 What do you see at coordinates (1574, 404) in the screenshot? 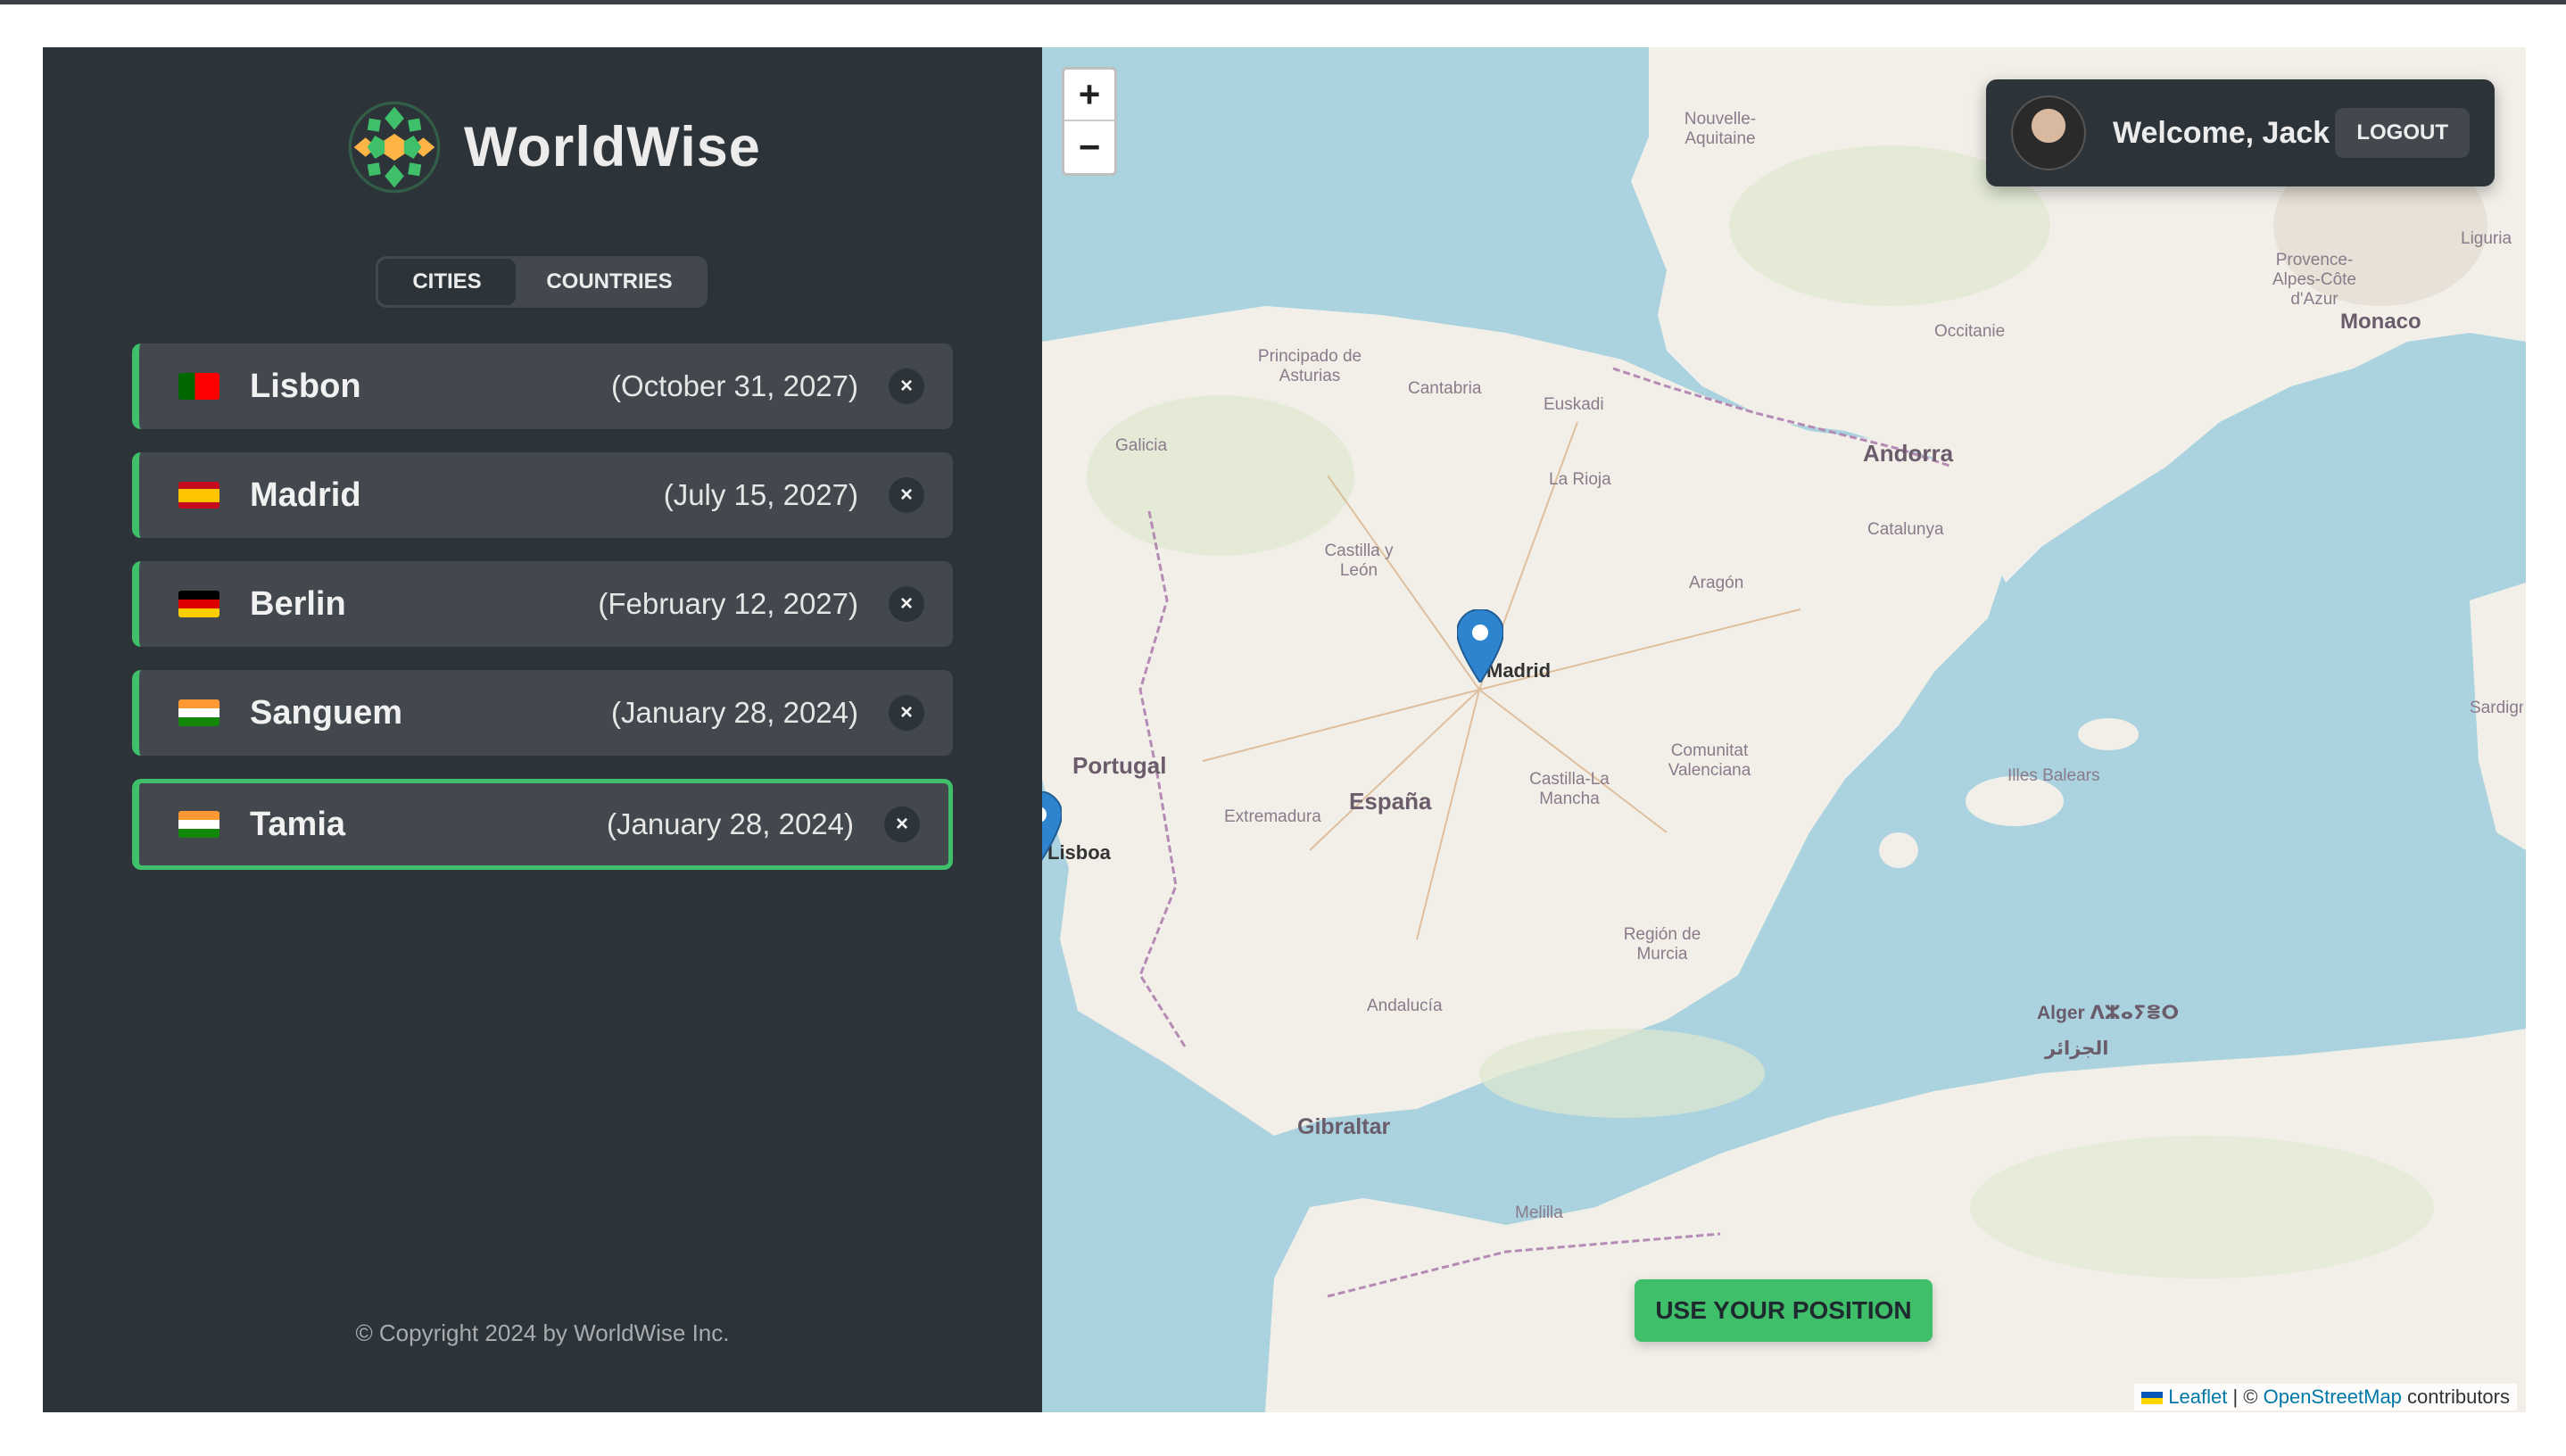
I see `map-label-euskadi: Euskadi` at bounding box center [1574, 404].